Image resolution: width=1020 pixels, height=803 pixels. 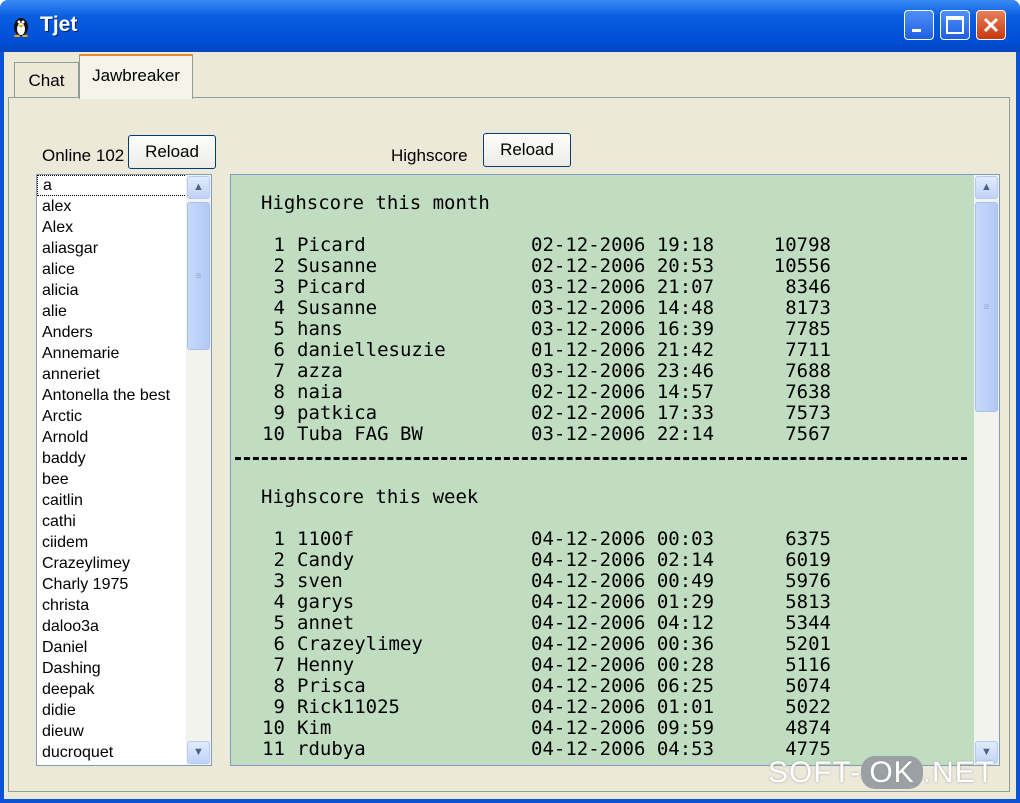 I want to click on score-date: 04-12-2006 01:01, so click(x=623, y=707).